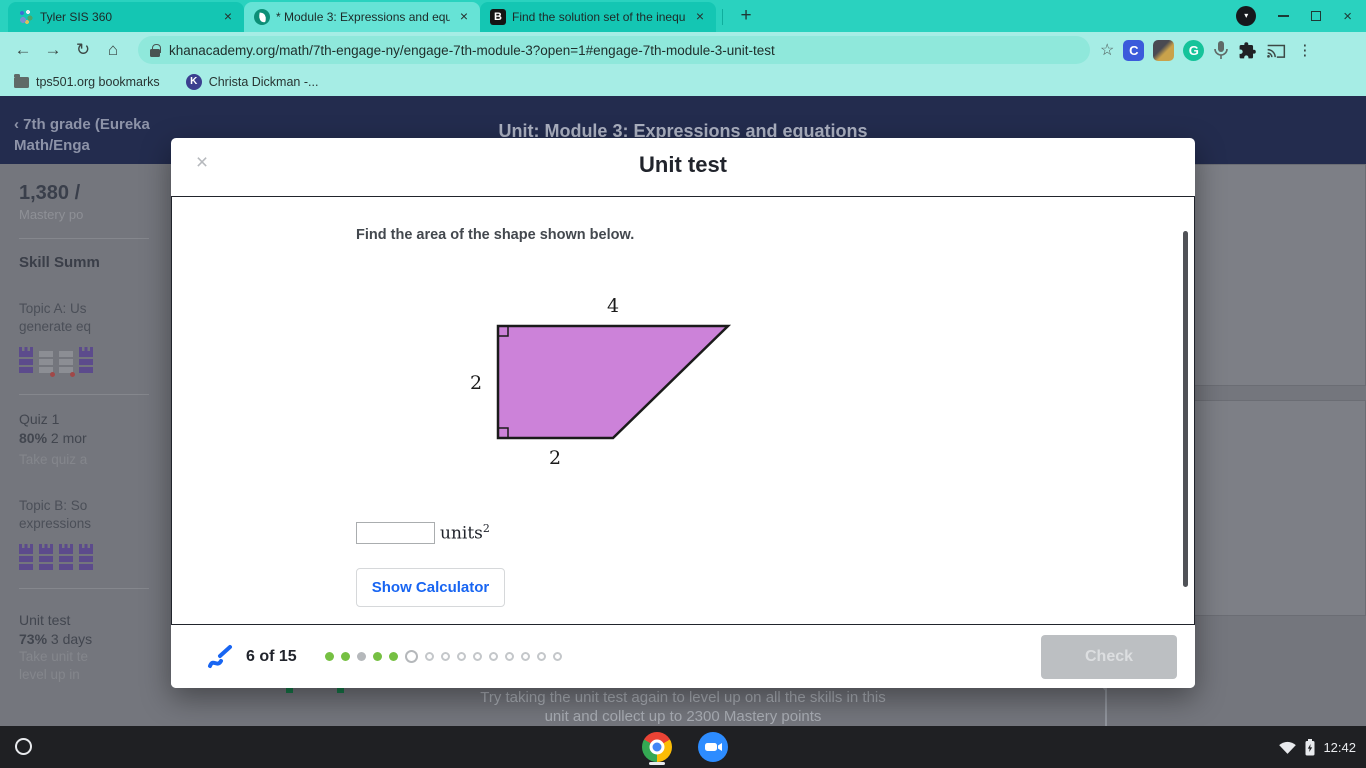 This screenshot has width=1366, height=768. I want to click on new-tab-button: +, so click(746, 16).